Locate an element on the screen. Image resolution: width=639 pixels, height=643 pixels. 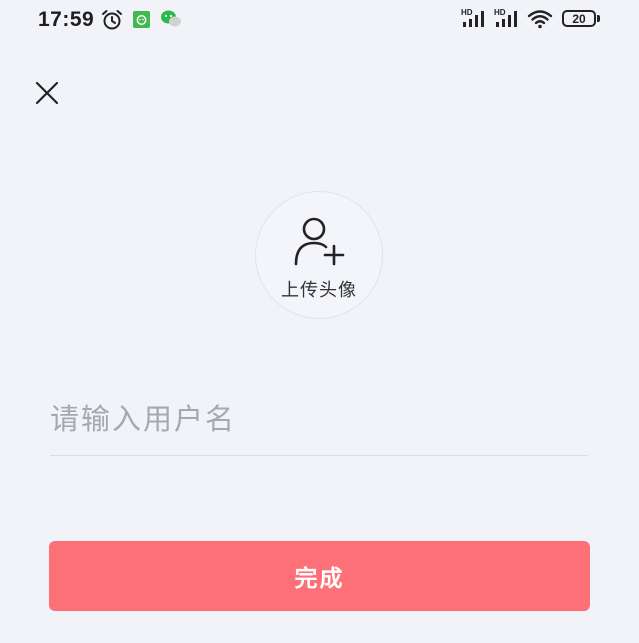
avatar-upload-button: 上传头像 is located at coordinates (319, 255).